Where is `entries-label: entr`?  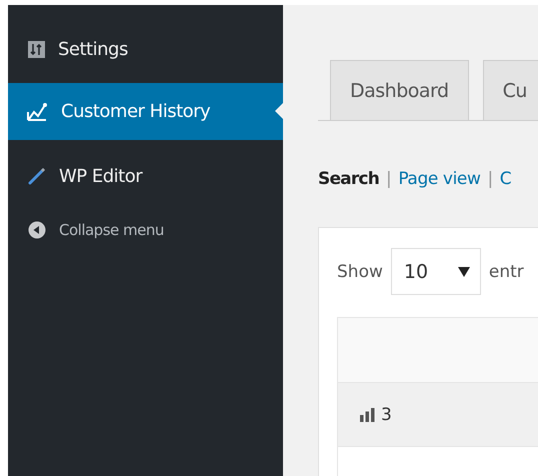
entries-label: entr is located at coordinates (506, 272).